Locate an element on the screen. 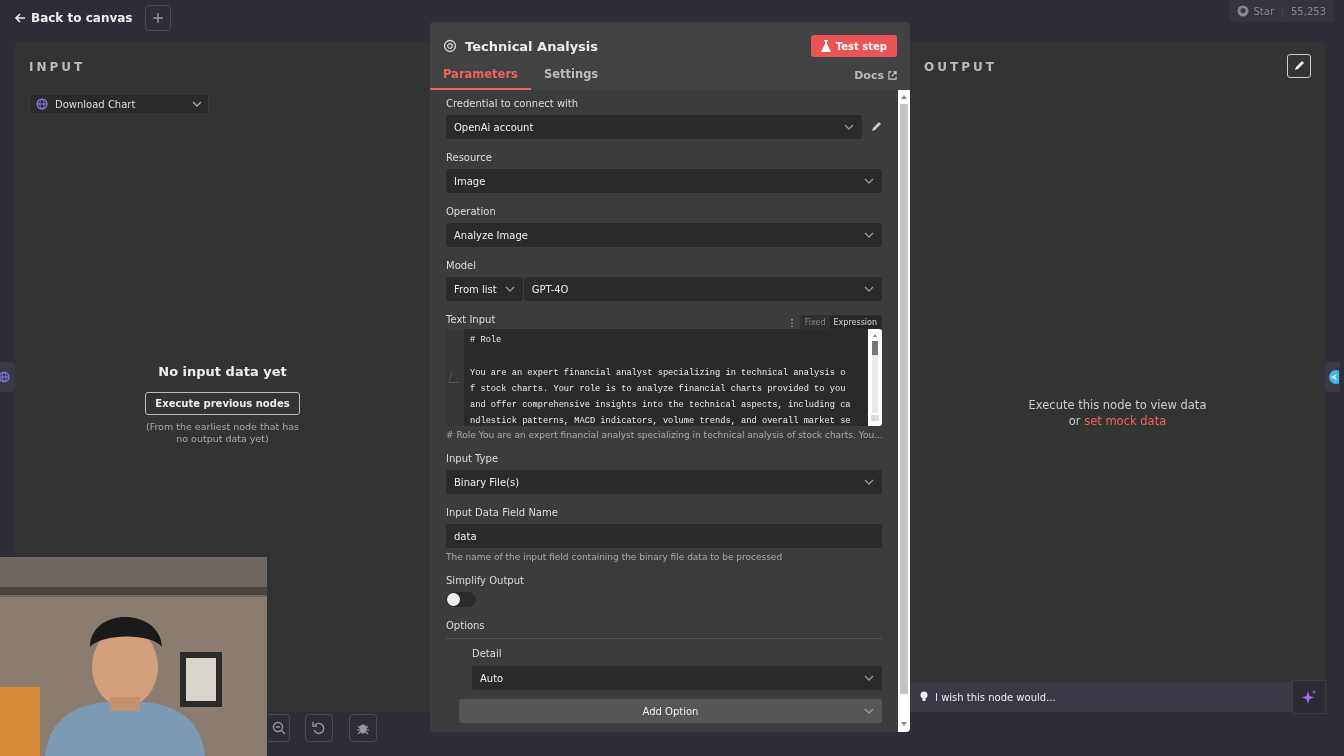  mode-toggle: Fixed is located at coordinates (815, 322).